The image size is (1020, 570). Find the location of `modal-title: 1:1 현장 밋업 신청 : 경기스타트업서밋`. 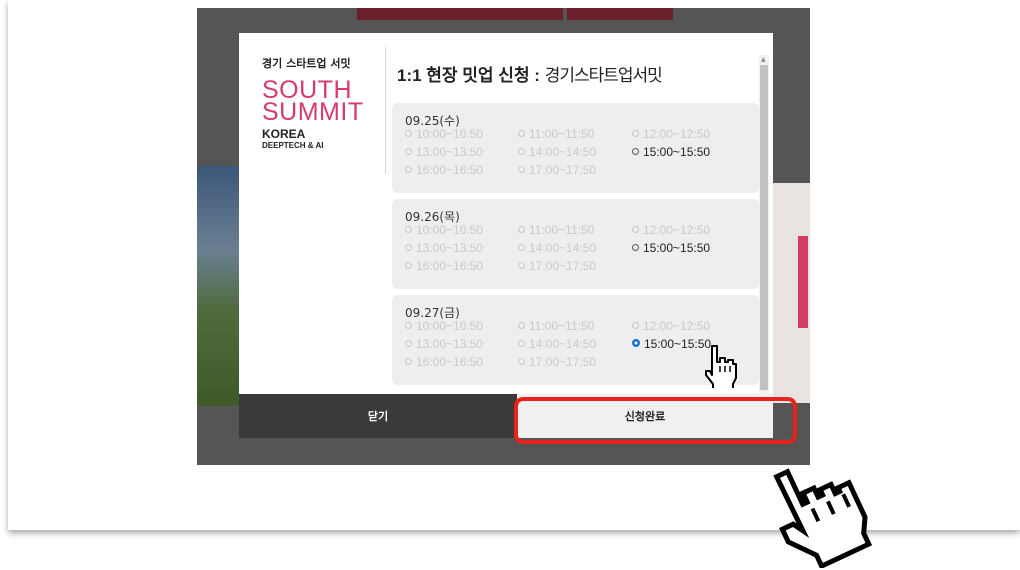

modal-title: 1:1 현장 밋업 신청 : 경기스타트업서밋 is located at coordinates (530, 73).